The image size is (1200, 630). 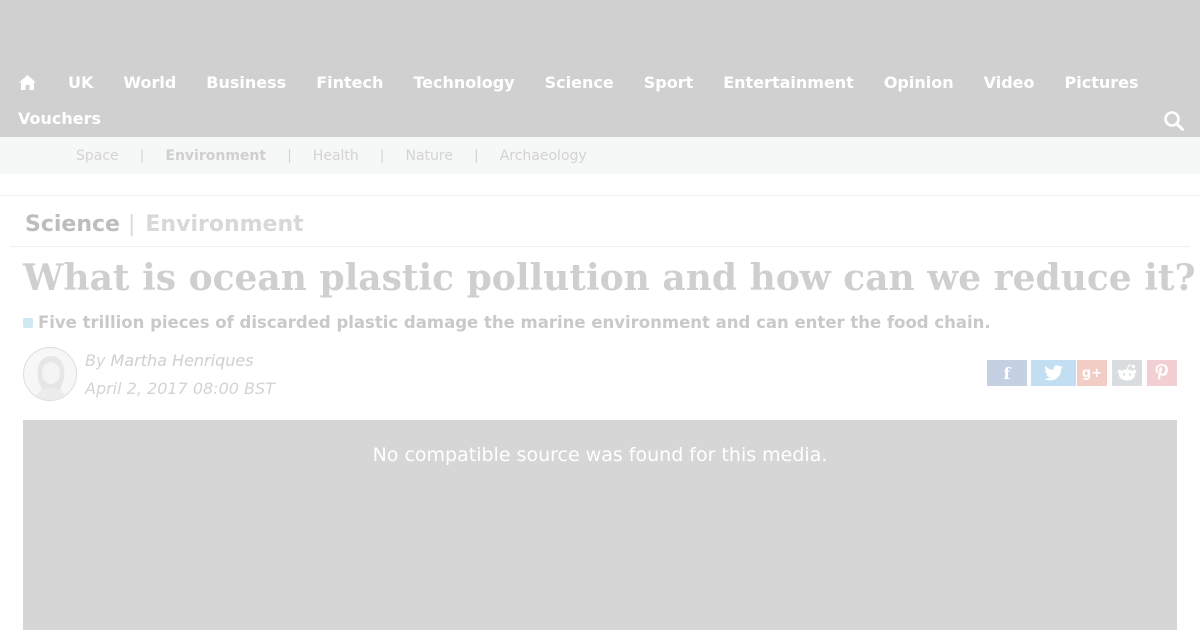 I want to click on share-facebook-button: f, so click(x=1007, y=373).